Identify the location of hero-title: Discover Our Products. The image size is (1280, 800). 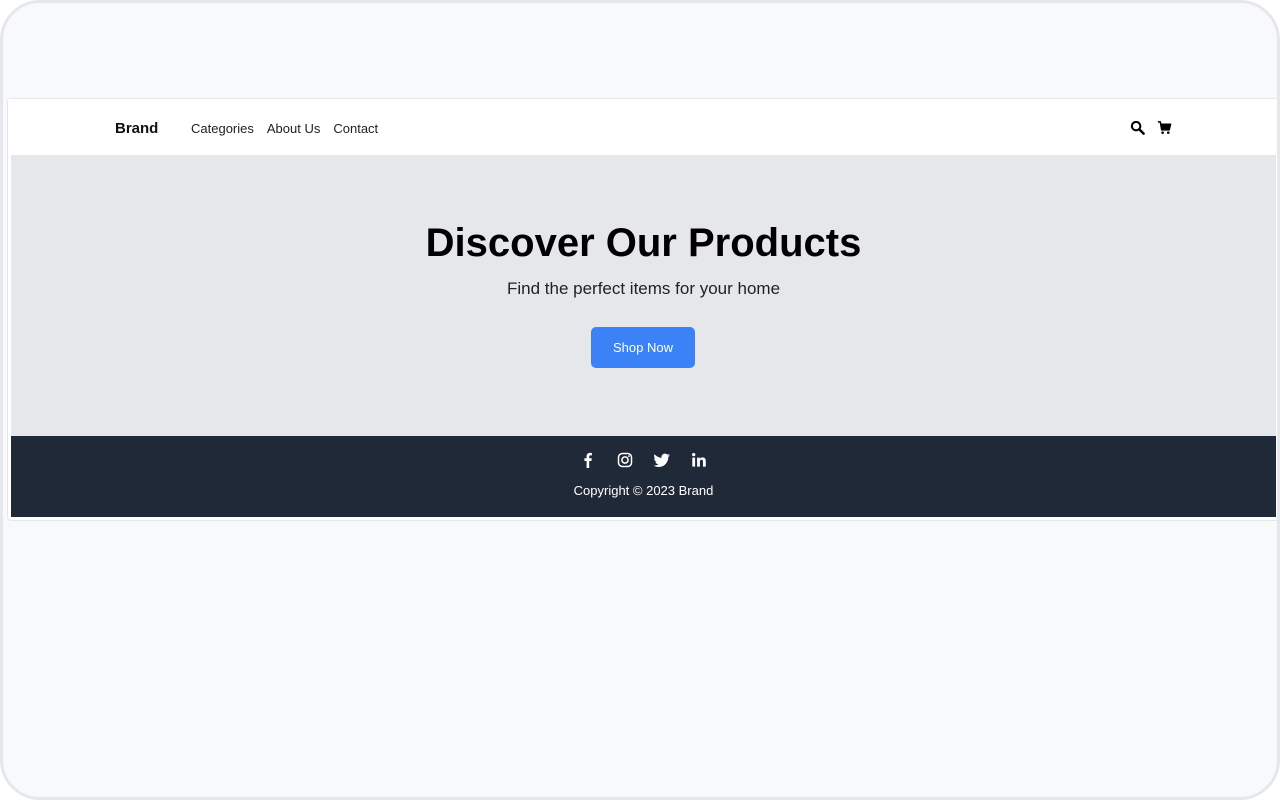
(643, 243).